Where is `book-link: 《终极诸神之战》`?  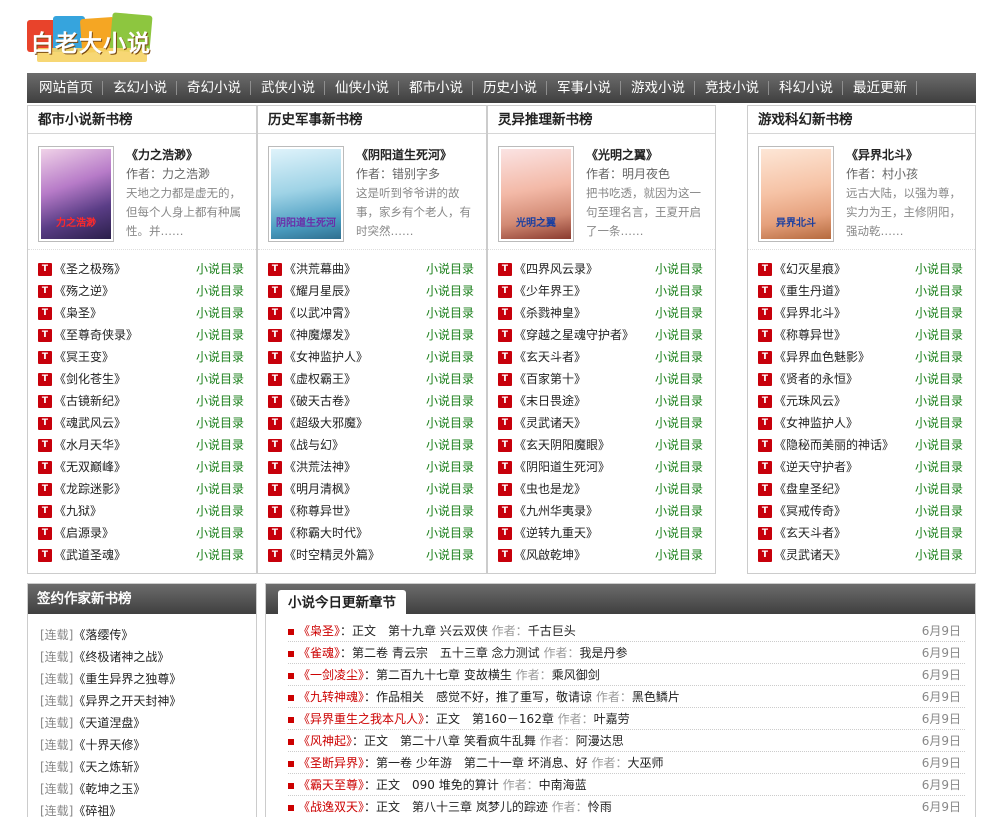
book-link: 《终极诸神之战》 is located at coordinates (121, 657).